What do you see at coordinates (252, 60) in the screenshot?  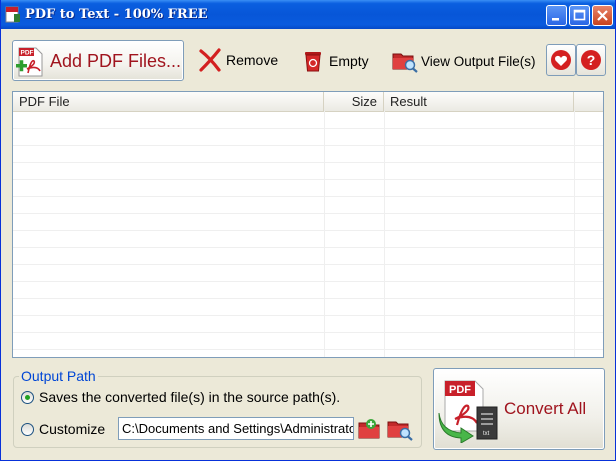 I see `remove-label: Remove` at bounding box center [252, 60].